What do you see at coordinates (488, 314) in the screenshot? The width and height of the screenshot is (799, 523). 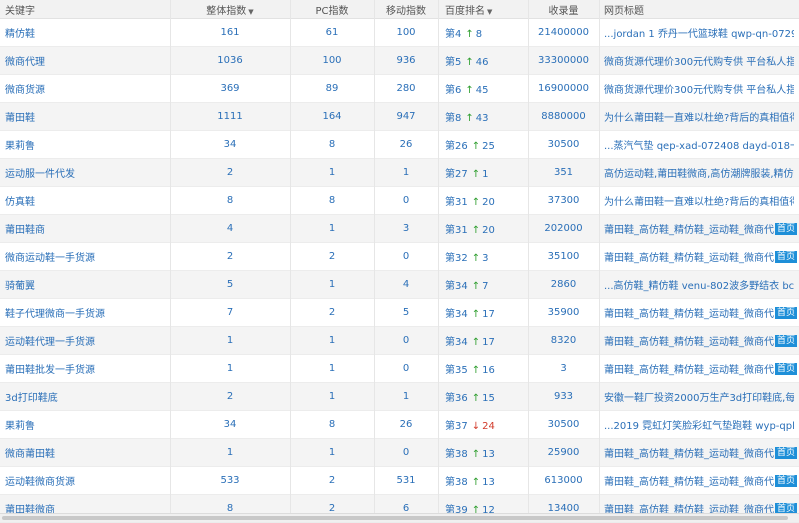 I see `rank-change: 17` at bounding box center [488, 314].